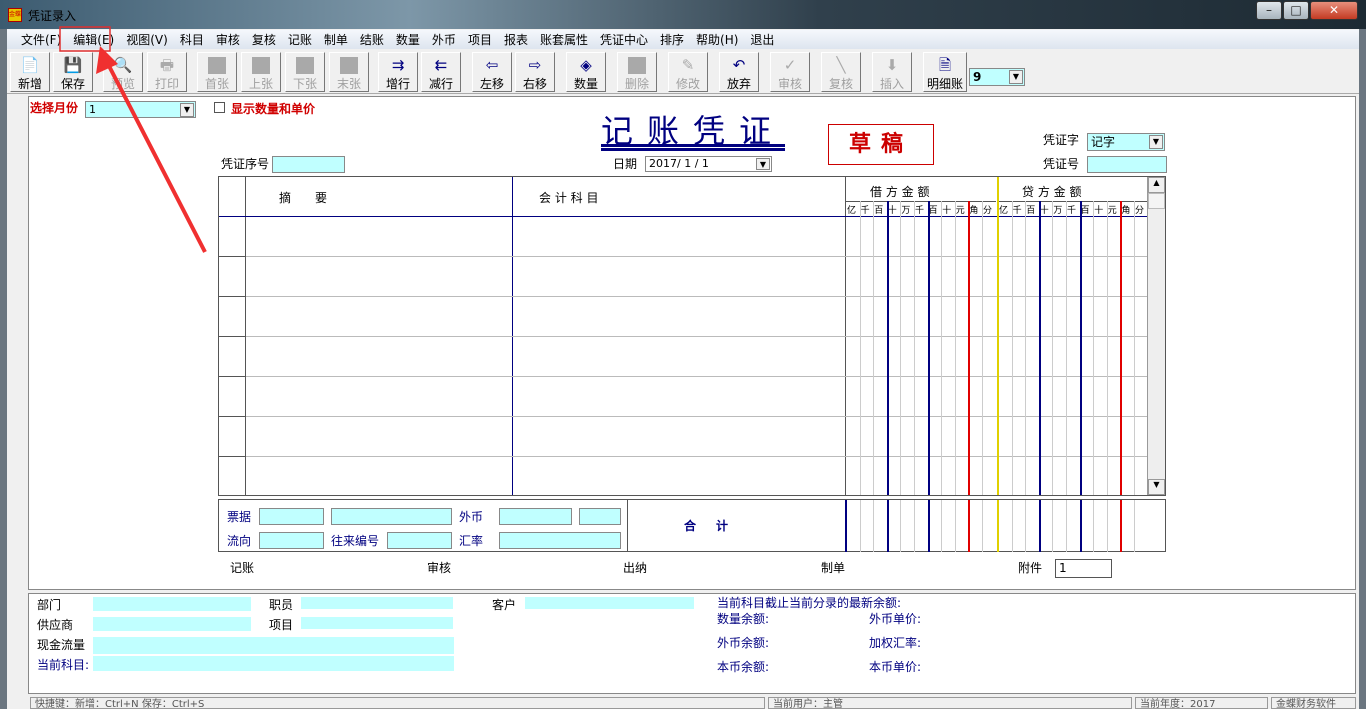 The image size is (1366, 709). I want to click on current-account-label: 当前科目:, so click(63, 665).